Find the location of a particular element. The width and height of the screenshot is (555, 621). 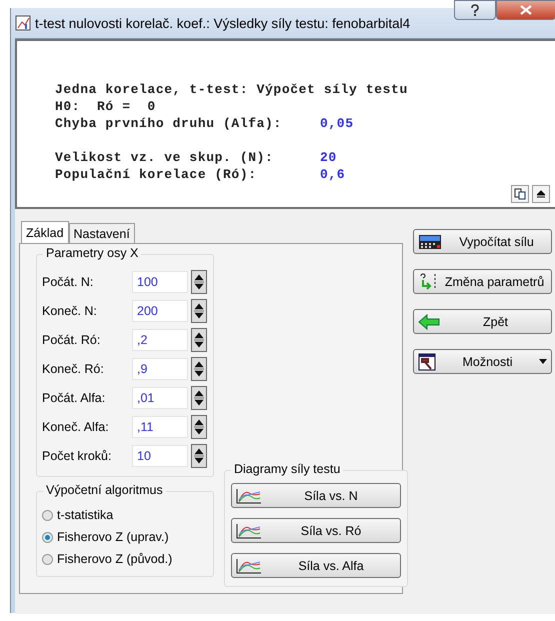

number-field: ,9 is located at coordinates (160, 369).